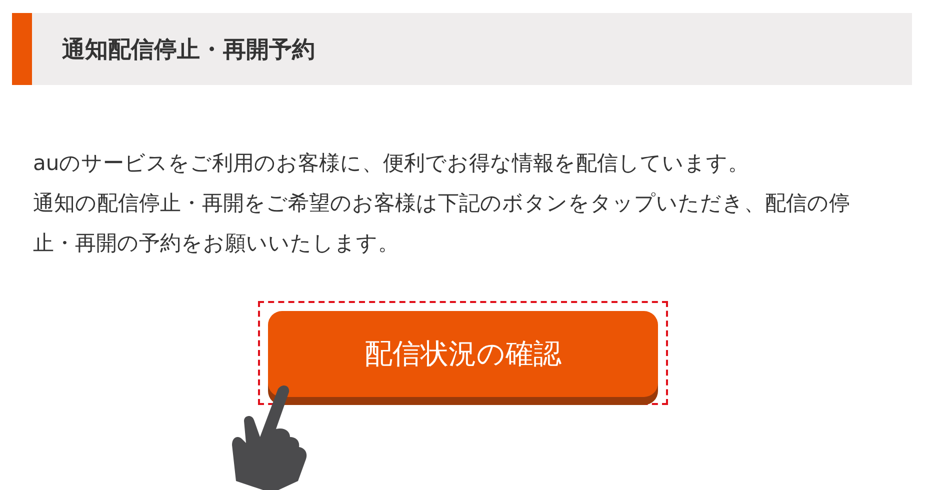  Describe the element at coordinates (463, 354) in the screenshot. I see `check-status-button: 配信状況の確認` at that location.